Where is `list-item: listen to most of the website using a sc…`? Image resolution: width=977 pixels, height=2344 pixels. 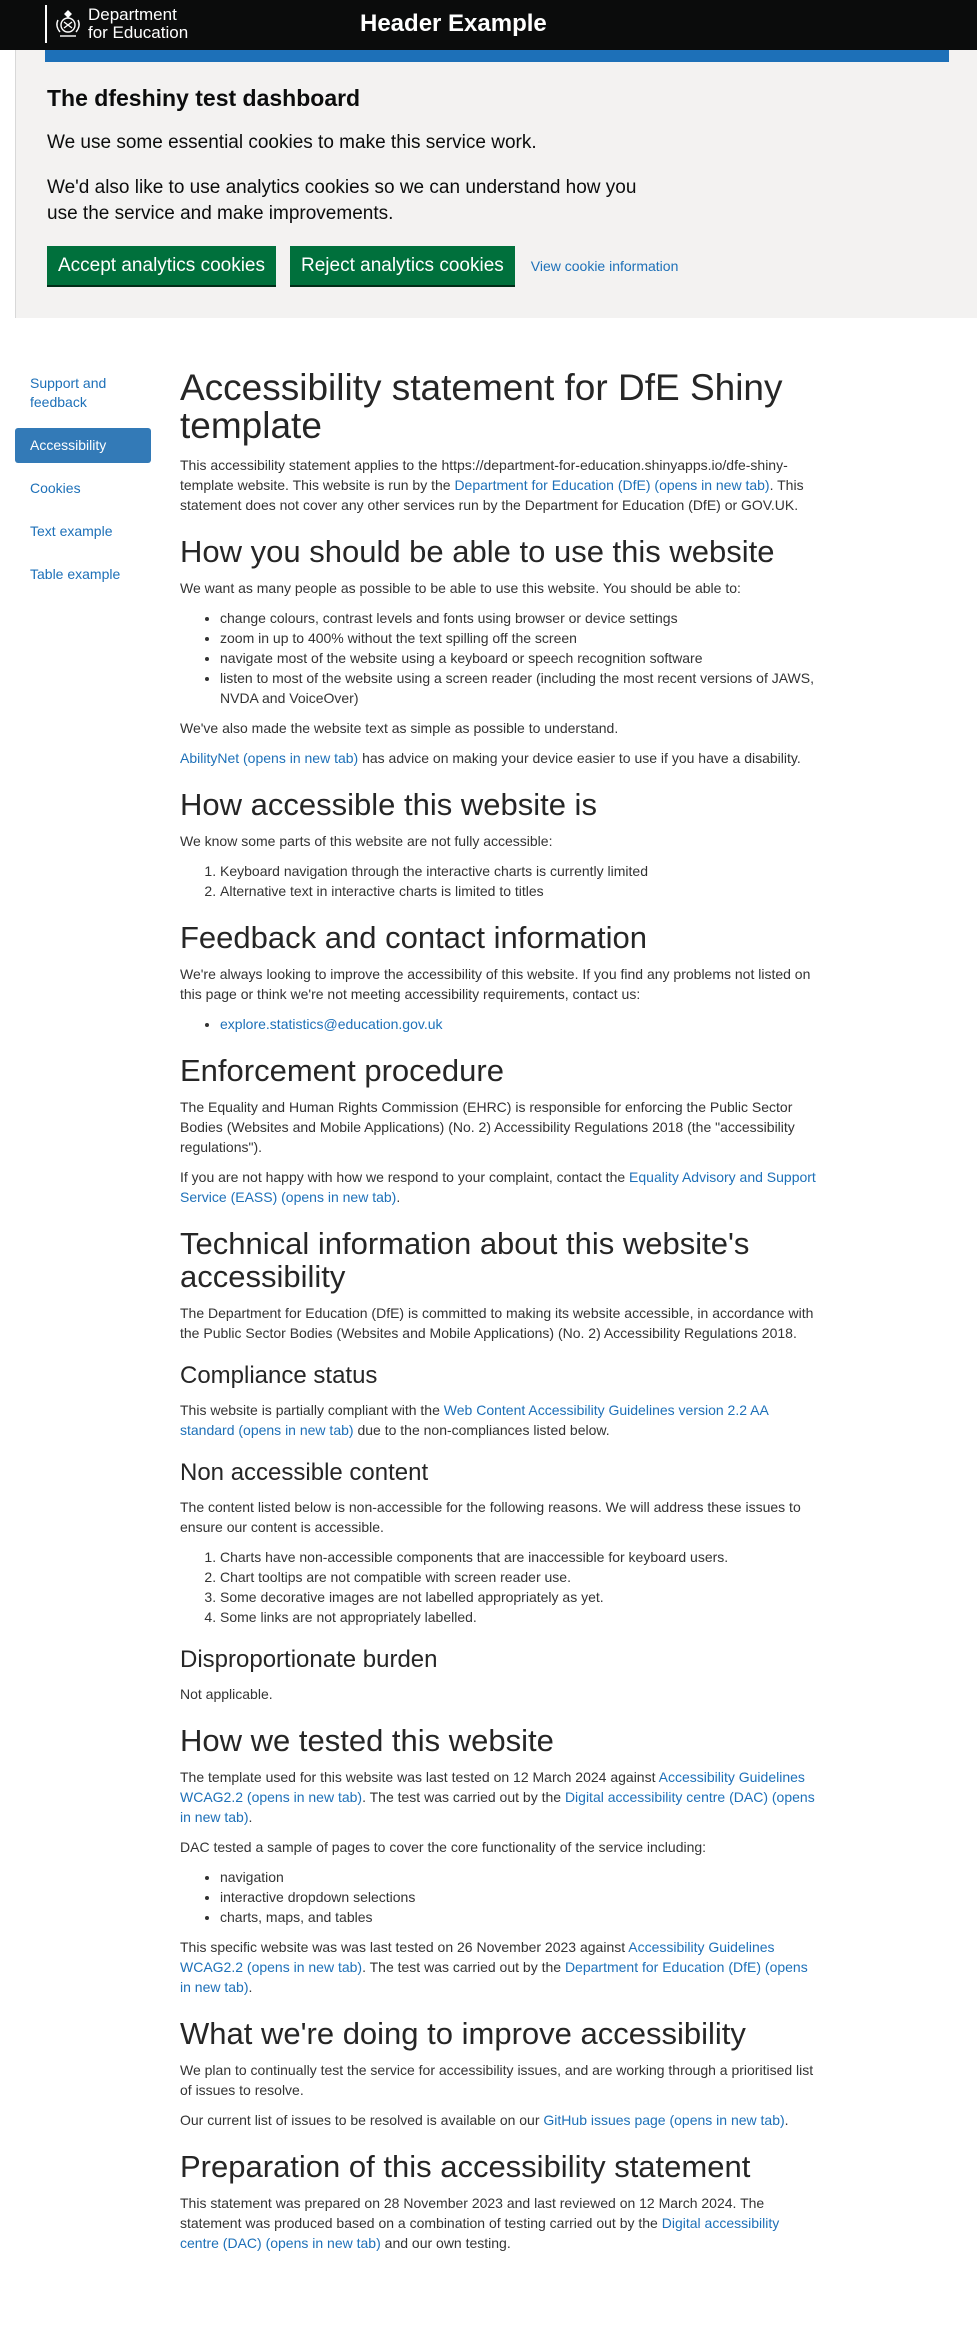
list-item: listen to most of the website using a sc… is located at coordinates (520, 688).